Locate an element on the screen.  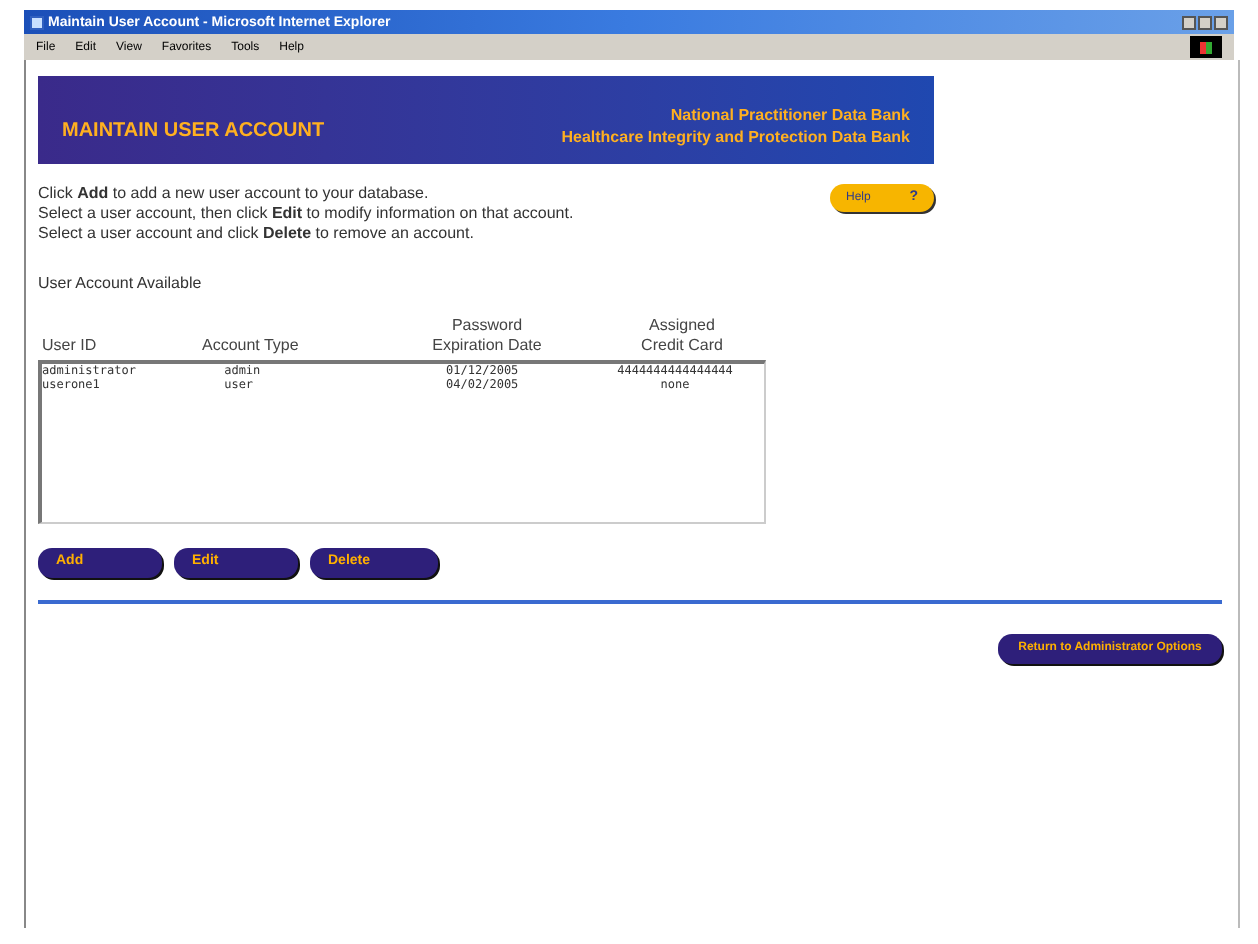
organization-name: National Practitioner Data Bank is located at coordinates (790, 115).